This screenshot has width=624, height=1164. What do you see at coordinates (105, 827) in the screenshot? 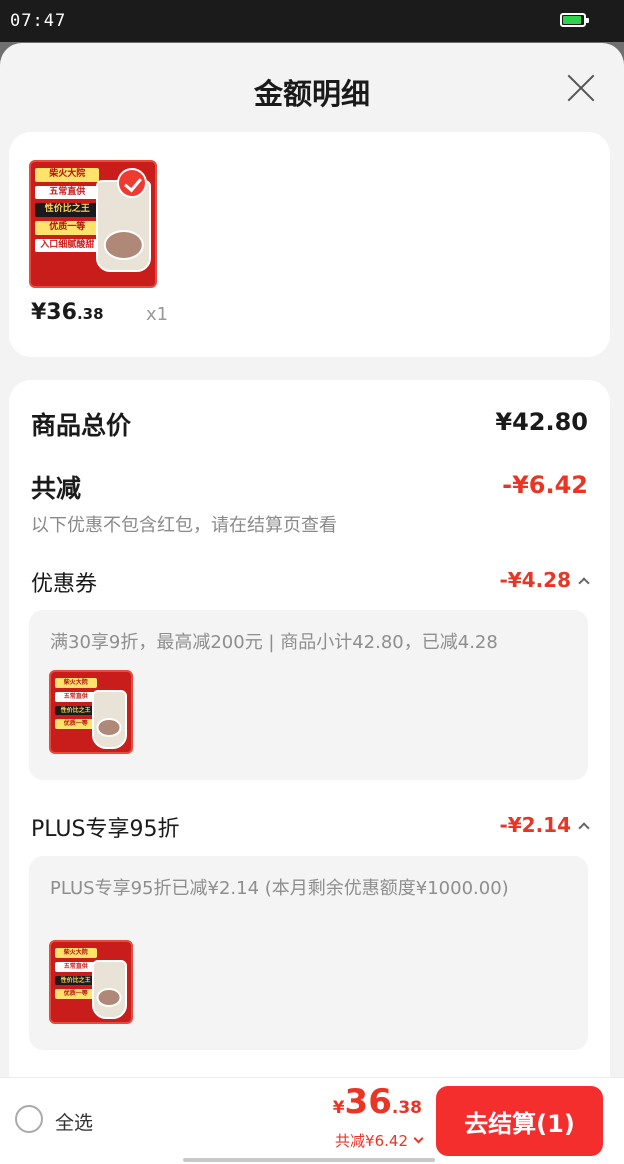
I see `plus-discount-label: PLUS专享95折` at bounding box center [105, 827].